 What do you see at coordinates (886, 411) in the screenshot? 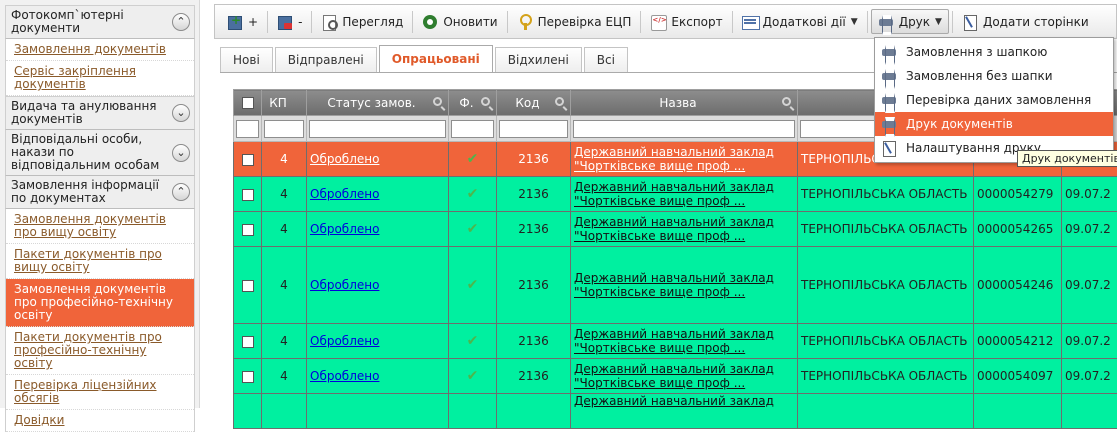
I see `cell-region` at bounding box center [886, 411].